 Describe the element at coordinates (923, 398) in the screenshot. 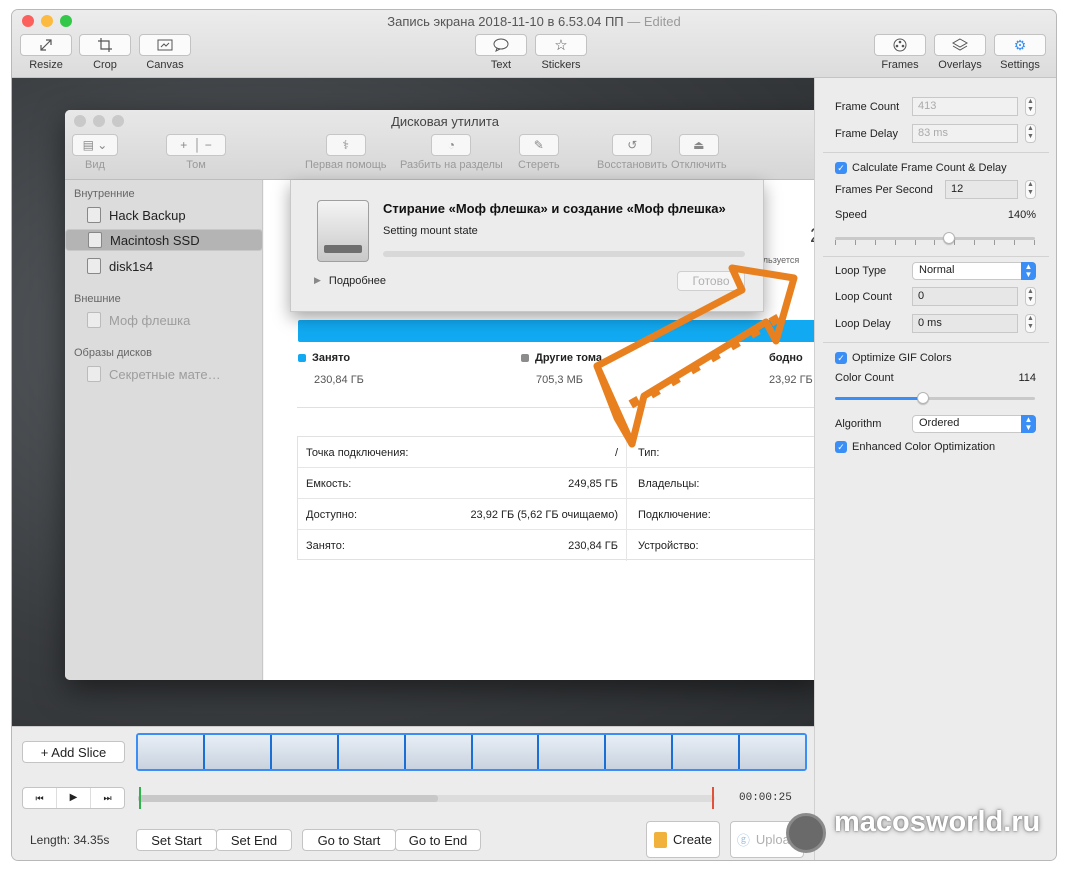

I see `color-count-knob` at that location.